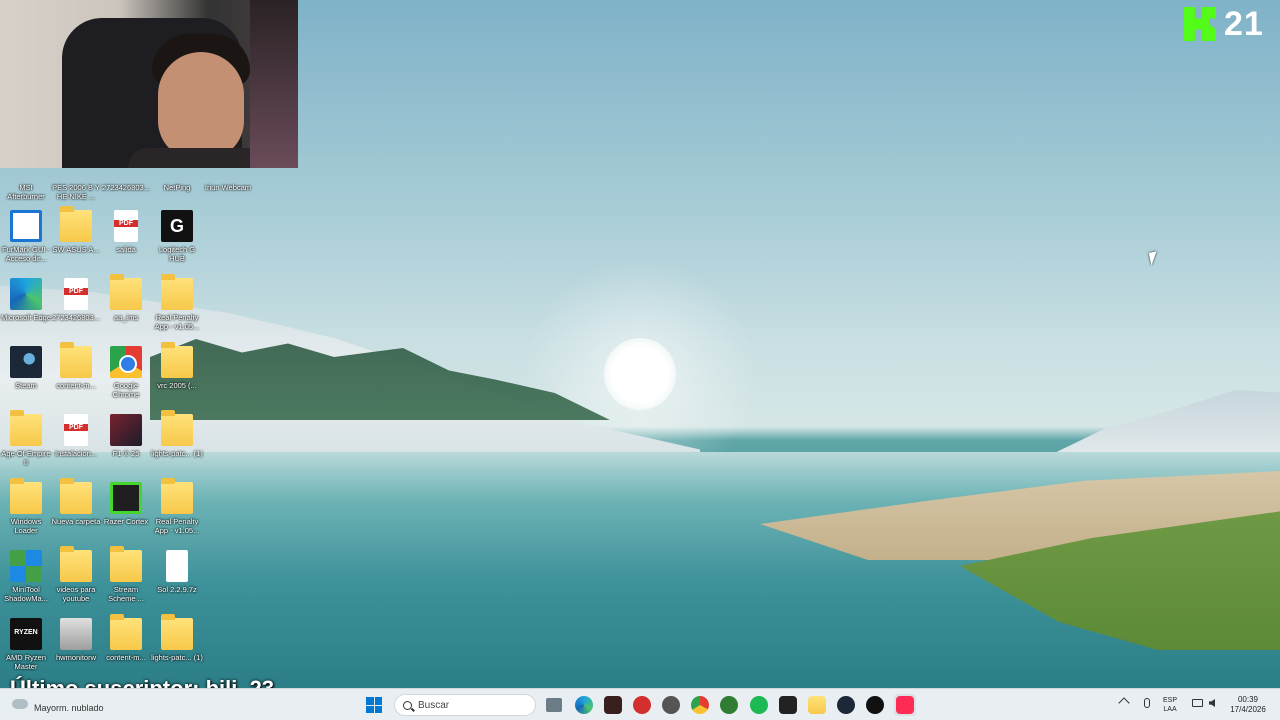 Image resolution: width=1280 pixels, height=720 pixels. I want to click on furmark-icon, so click(26, 226).